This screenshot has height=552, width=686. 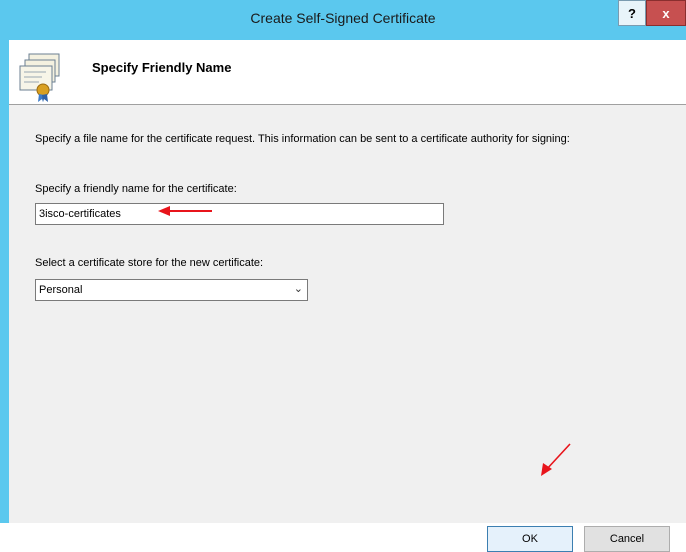 I want to click on help-button: ?, so click(x=632, y=13).